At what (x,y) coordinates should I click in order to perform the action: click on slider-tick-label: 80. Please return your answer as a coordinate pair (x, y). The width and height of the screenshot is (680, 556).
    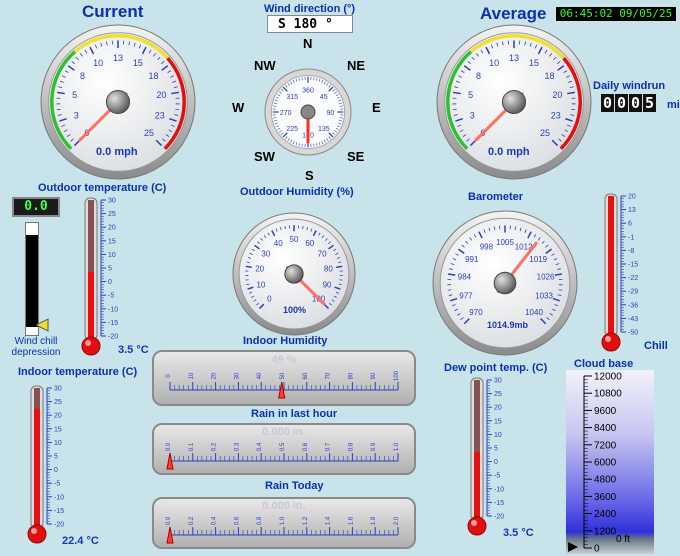
    Looking at the image, I should click on (351, 375).